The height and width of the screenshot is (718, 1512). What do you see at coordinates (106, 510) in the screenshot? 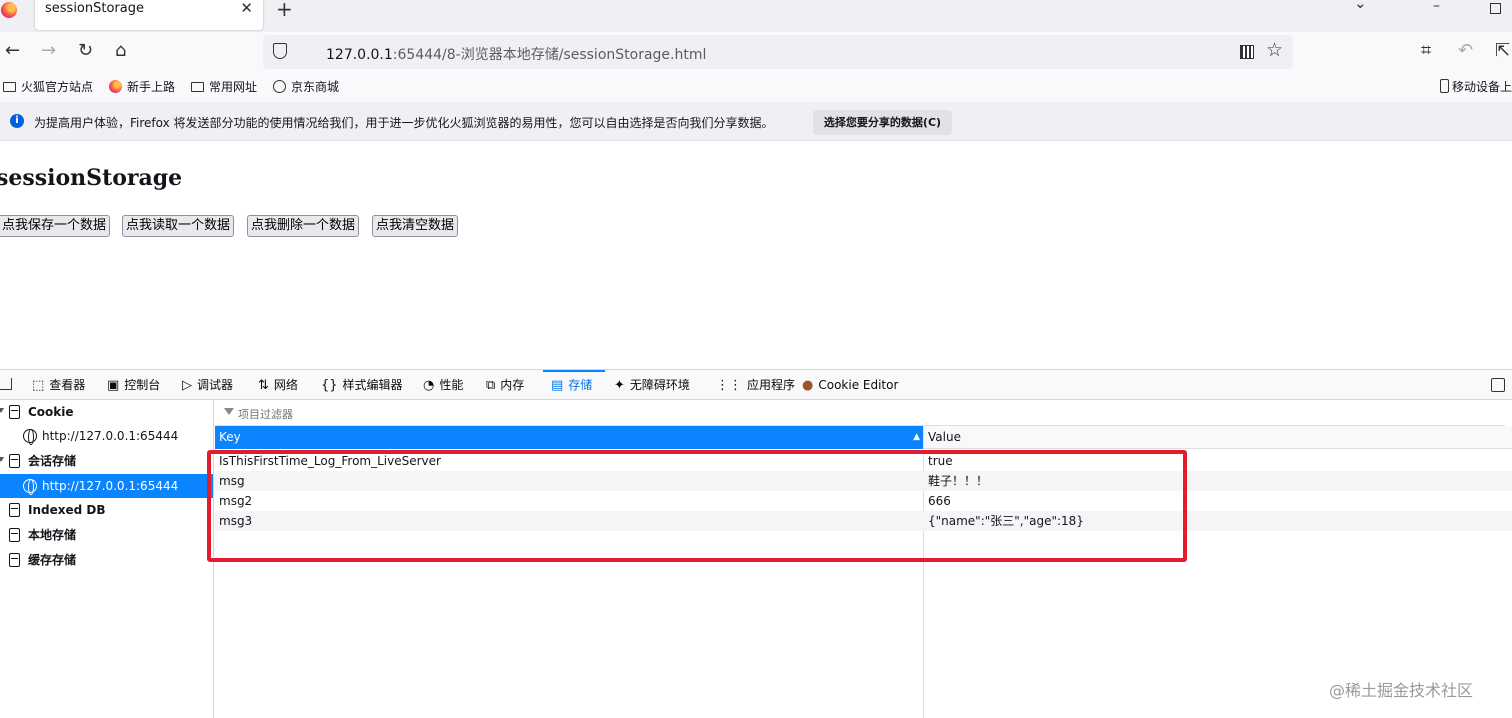
I see `sidebar-item-indexed-db: Indexed DB` at bounding box center [106, 510].